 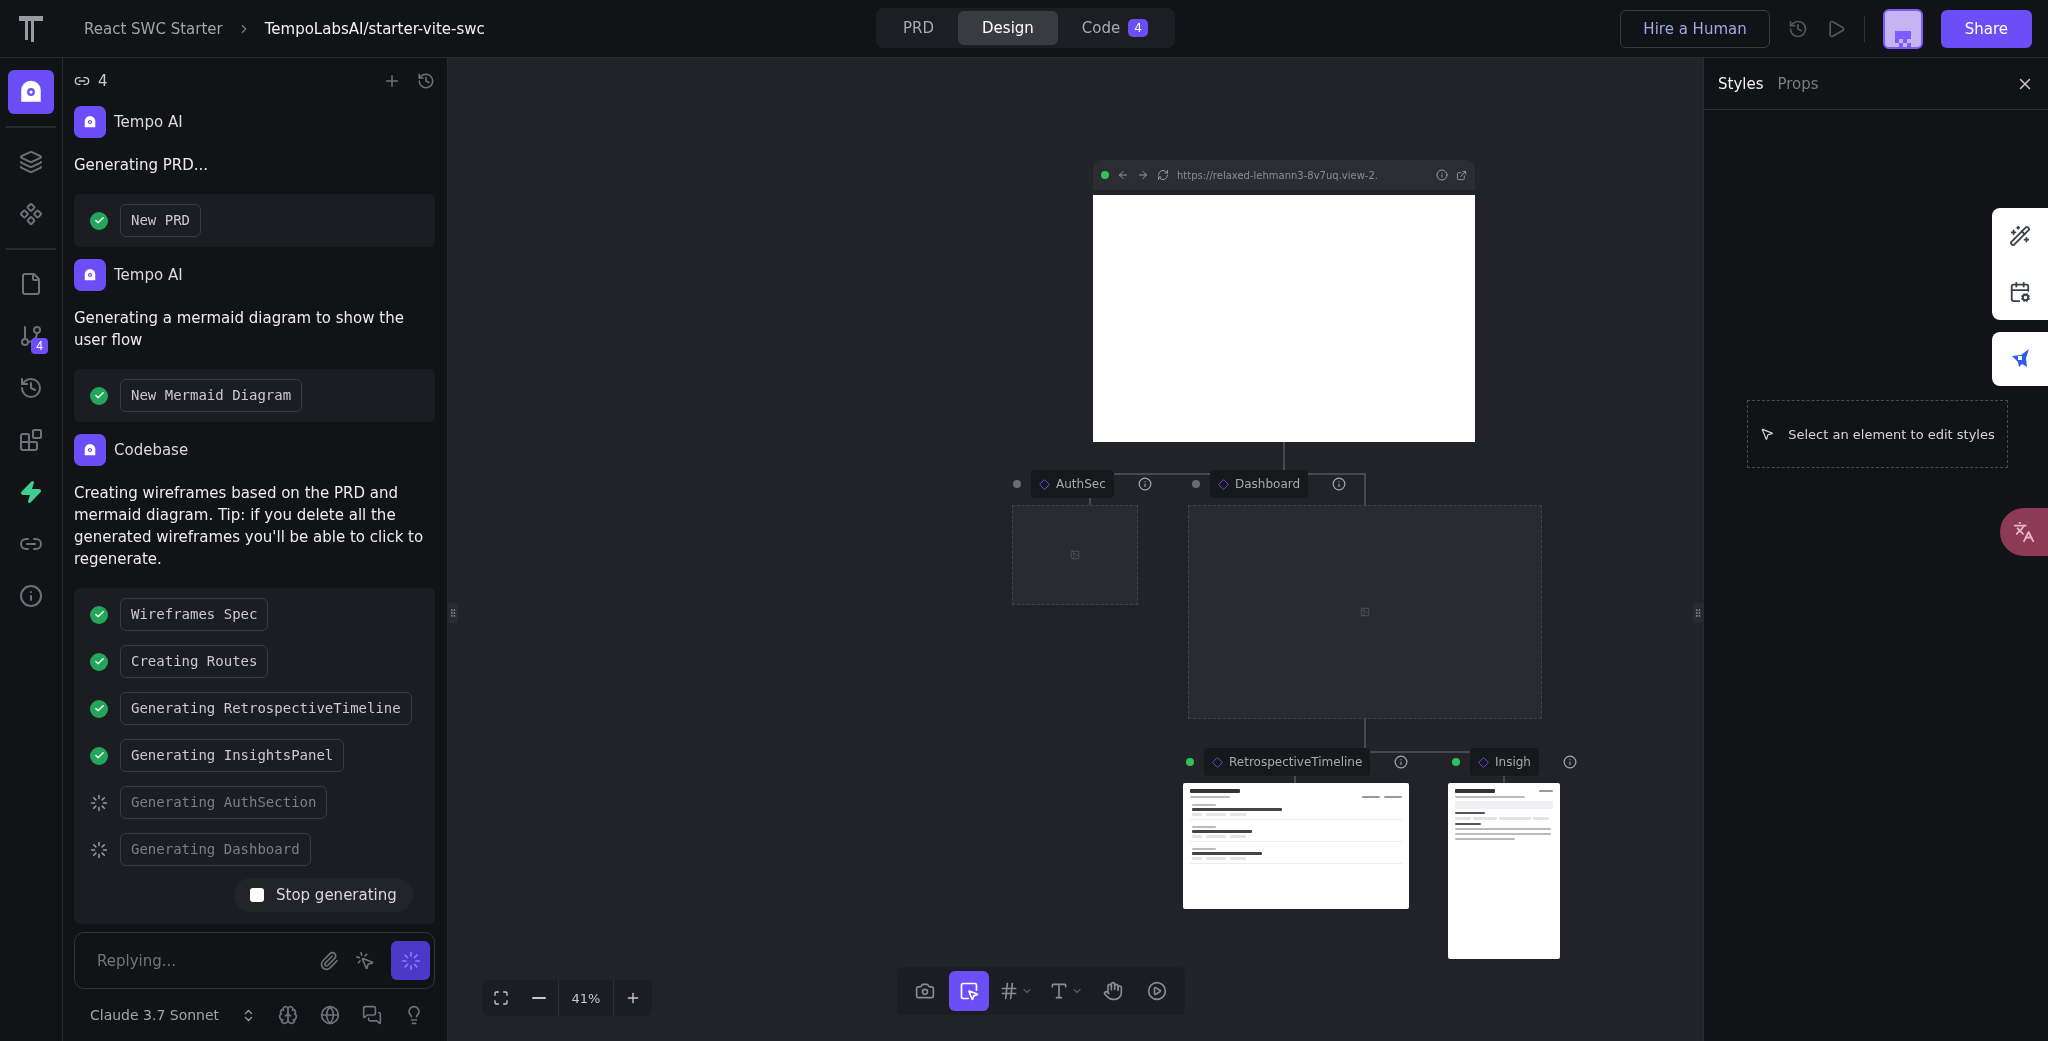 I want to click on sidebar-button, so click(x=31, y=92).